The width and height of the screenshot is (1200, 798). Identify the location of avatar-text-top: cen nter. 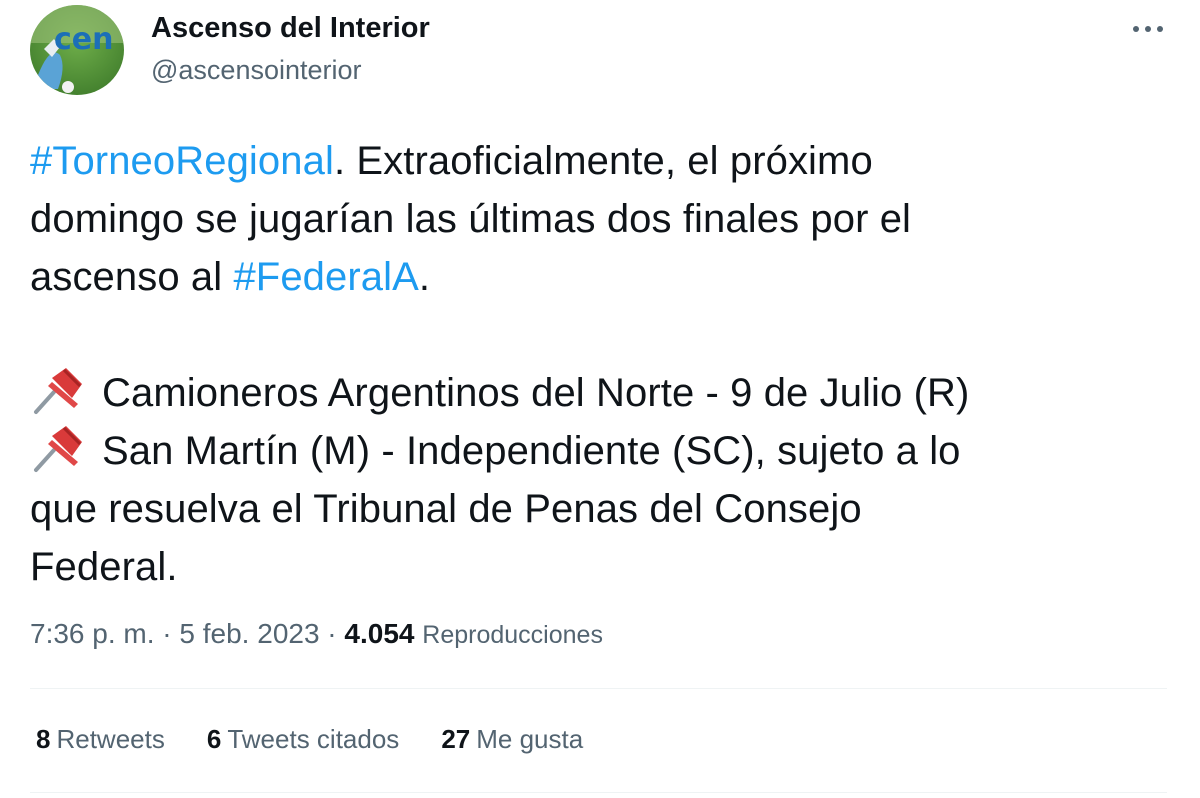
(89, 39).